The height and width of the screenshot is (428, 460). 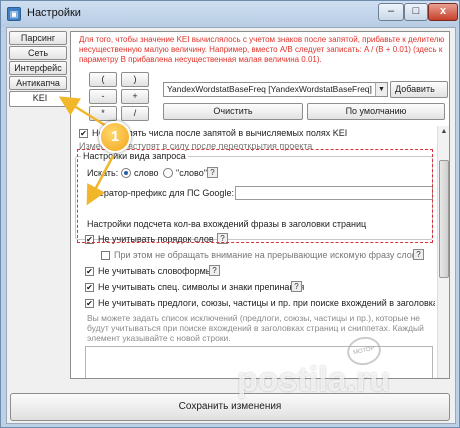 I want to click on tab-interface: Интерфейс, so click(x=38, y=68).